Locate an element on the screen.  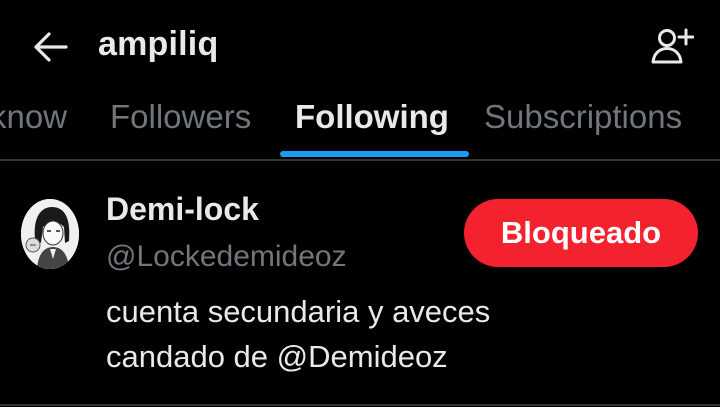
tab-subscriptions: Subscriptions is located at coordinates (583, 117).